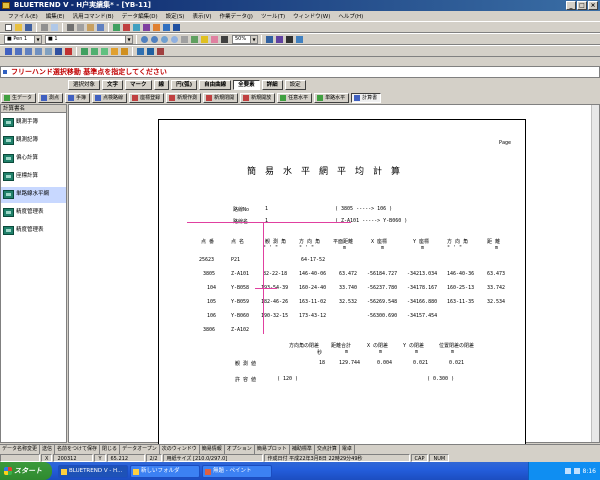 This screenshot has width=600, height=480. I want to click on clock: 8:16, so click(589, 471).